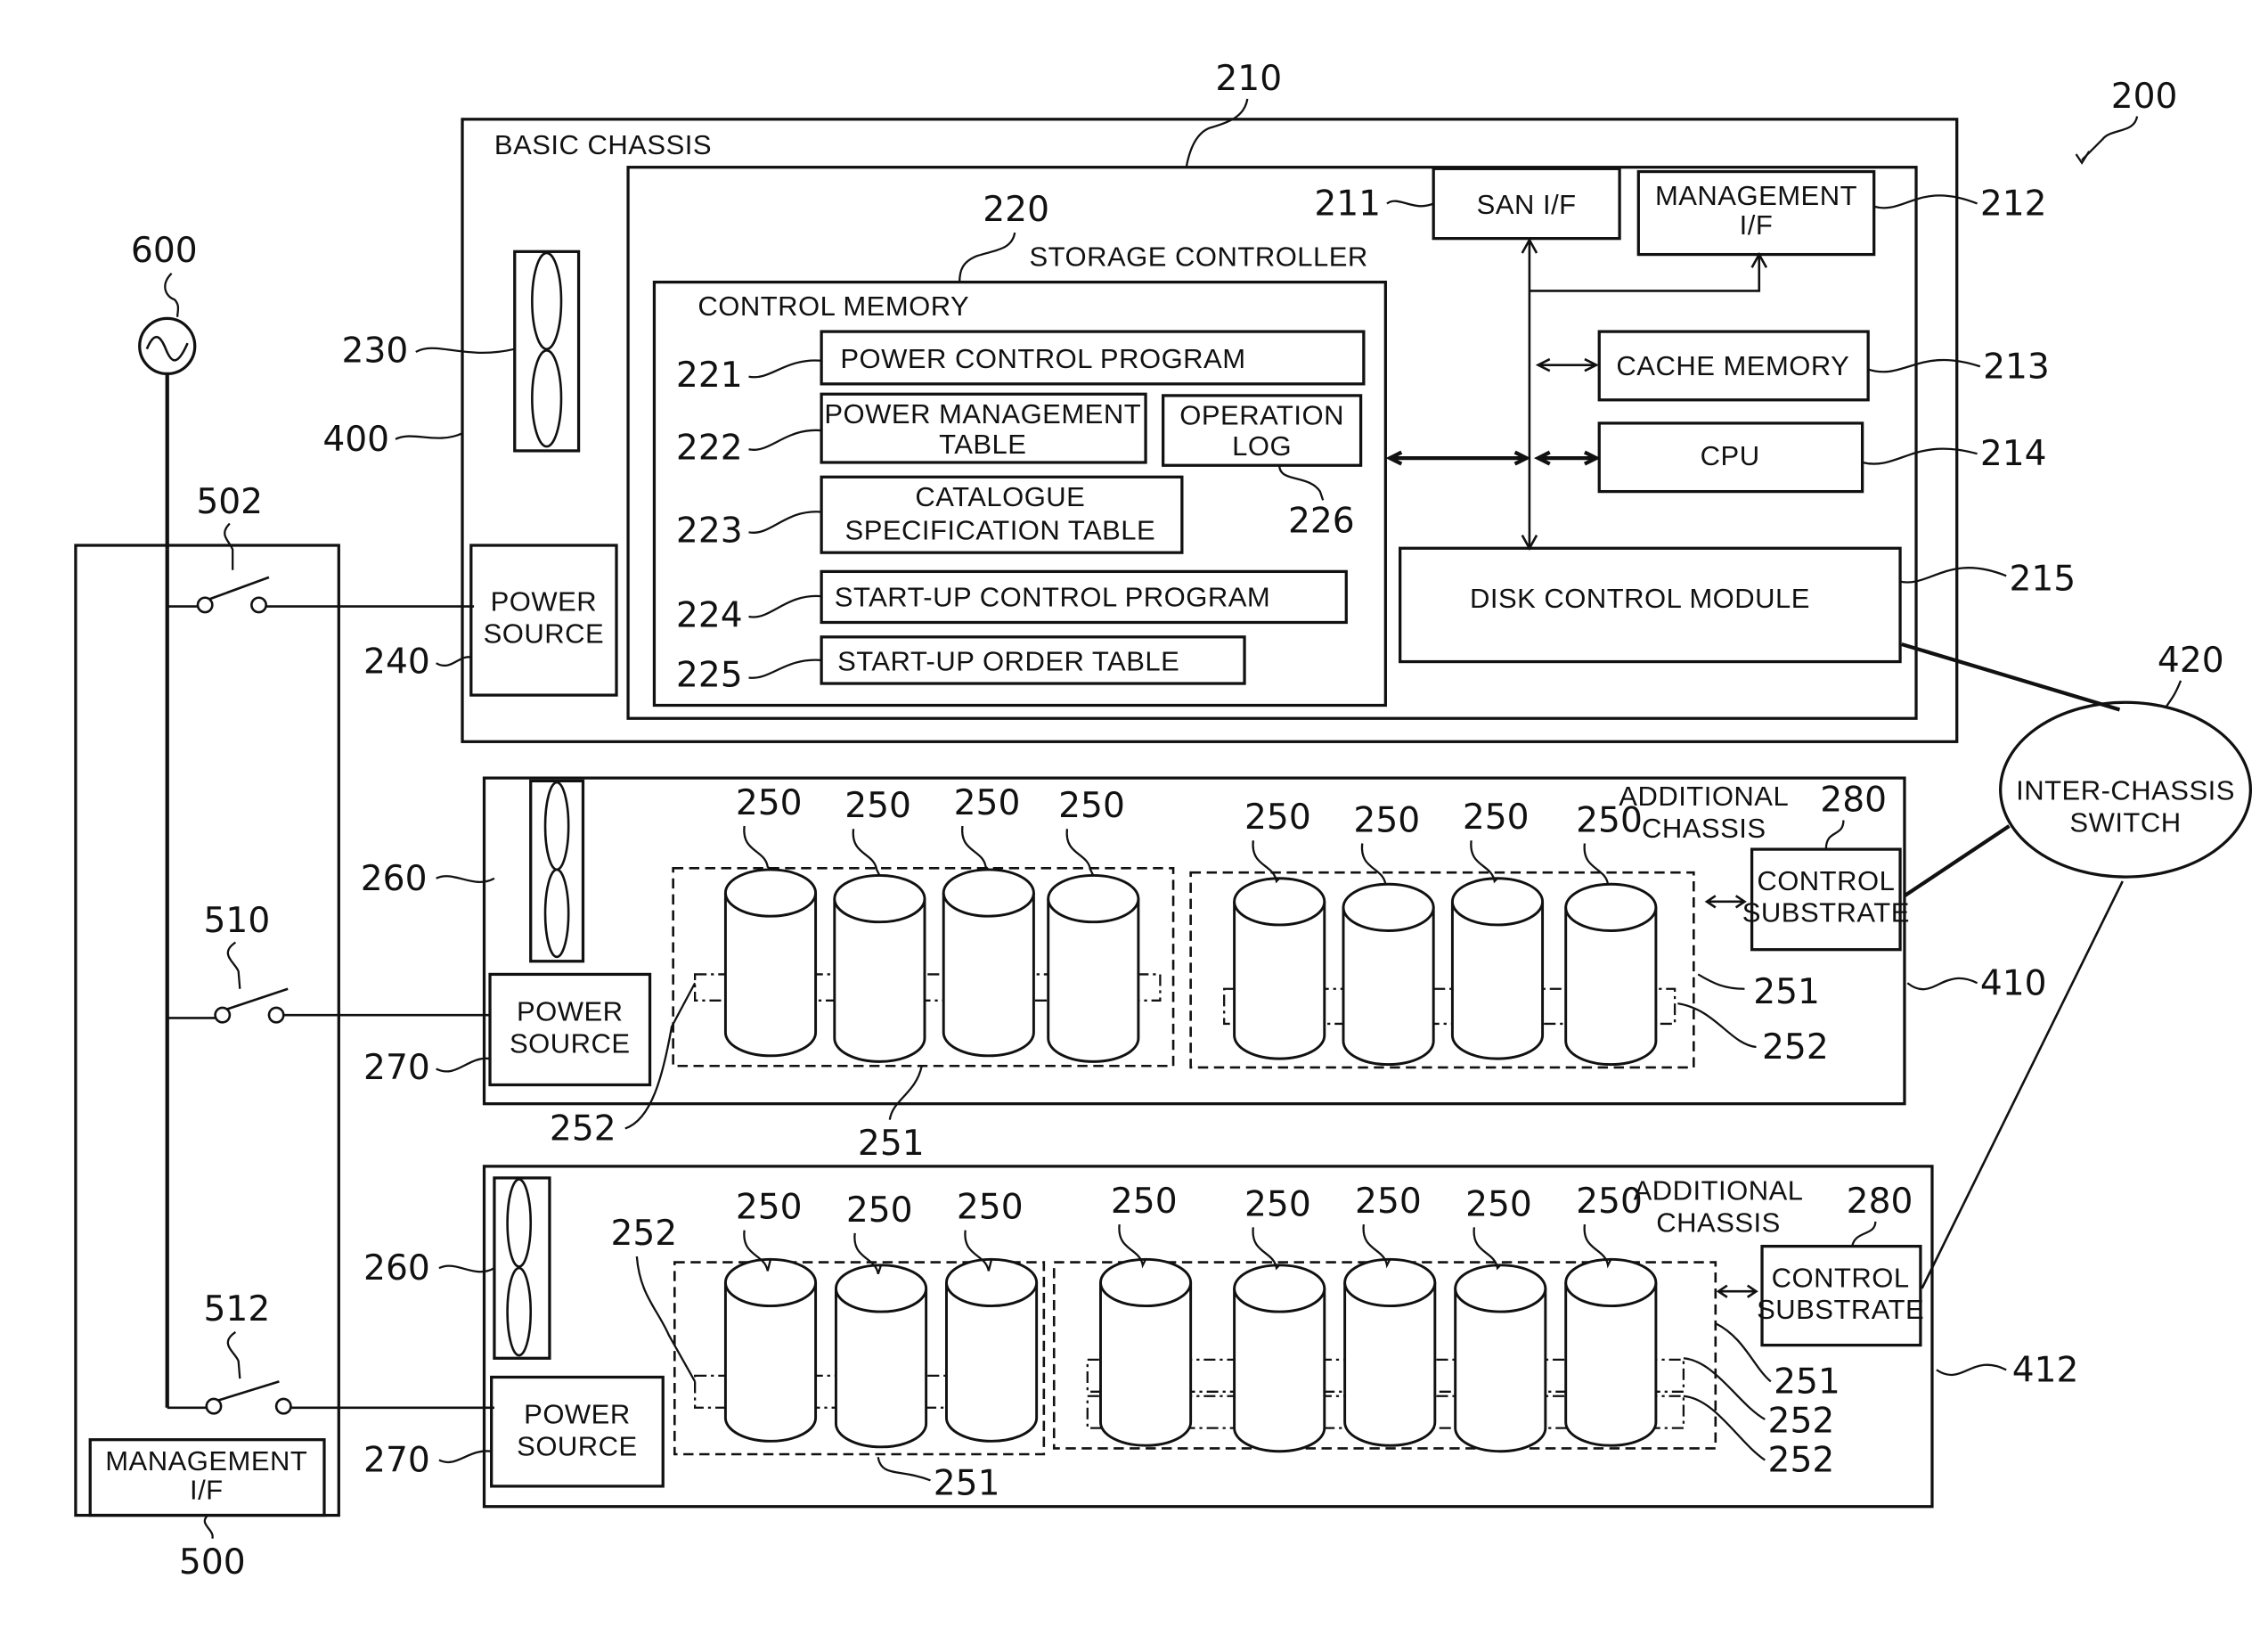  I want to click on item-label: START-UP CONTROL PROGRAM, so click(1052, 597).